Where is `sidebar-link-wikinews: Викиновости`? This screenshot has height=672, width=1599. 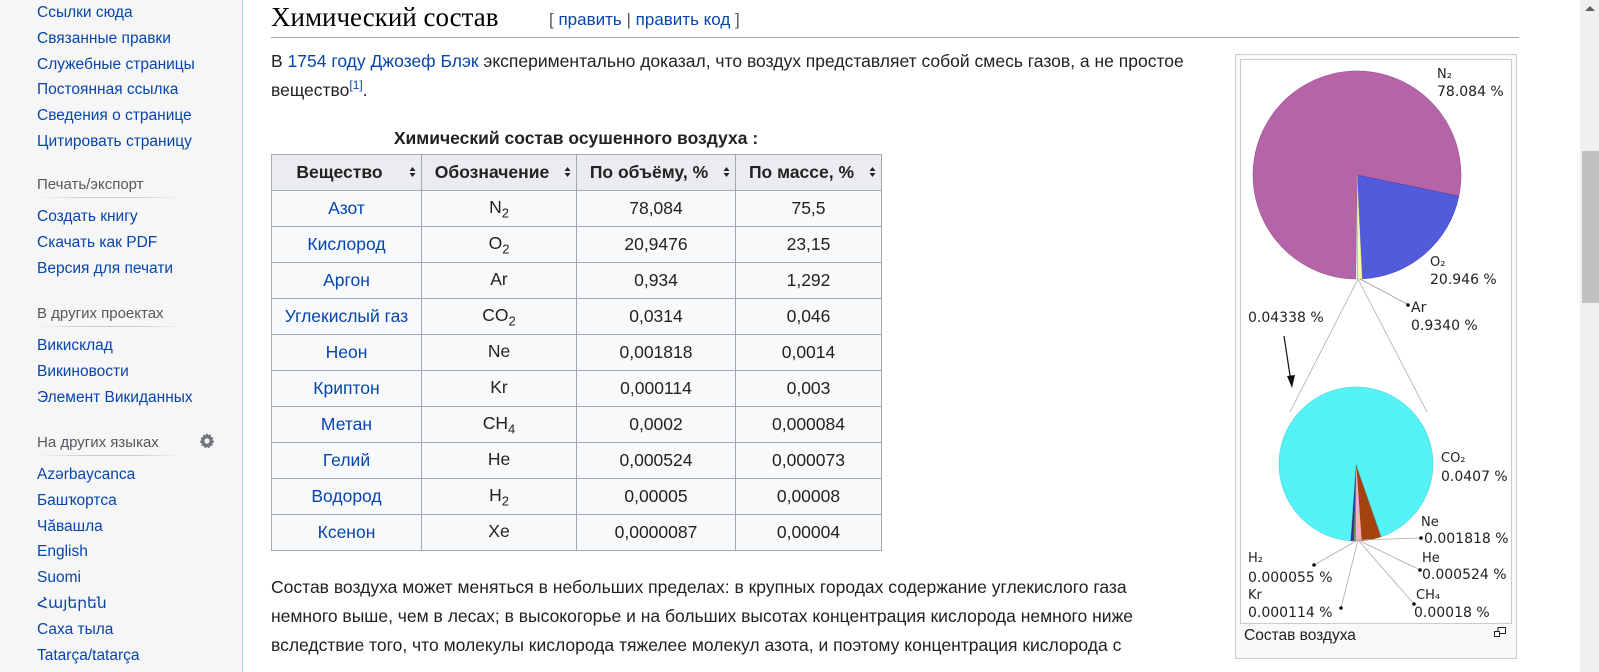
sidebar-link-wikinews: Викиновости is located at coordinates (112, 372).